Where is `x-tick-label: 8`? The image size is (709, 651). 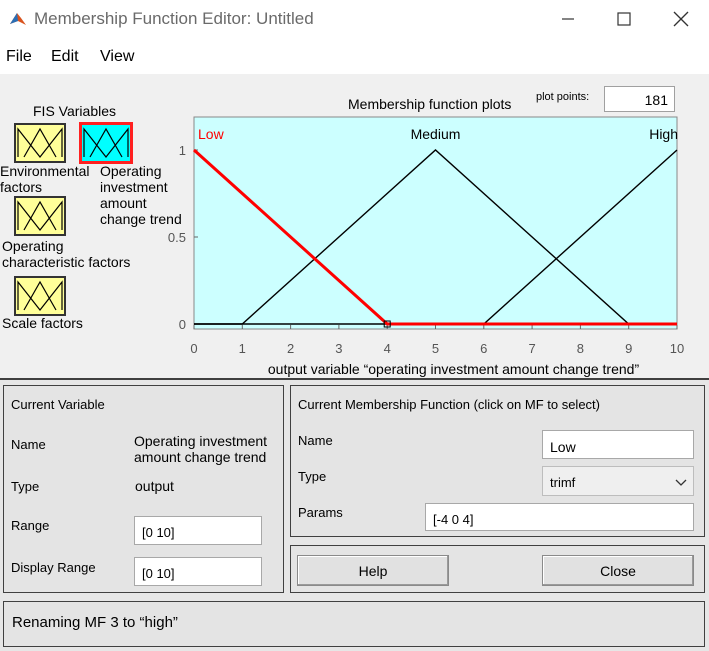
x-tick-label: 8 is located at coordinates (580, 348).